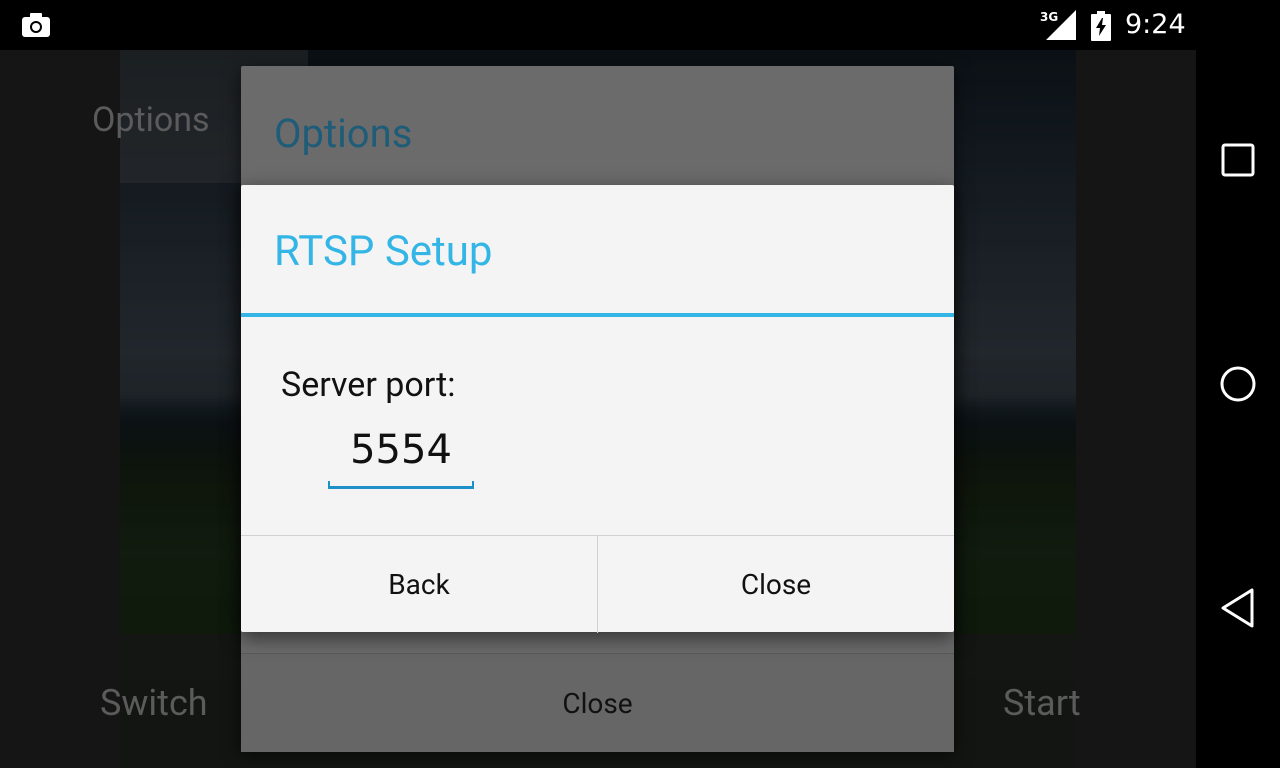  I want to click on back-button: Back, so click(419, 584).